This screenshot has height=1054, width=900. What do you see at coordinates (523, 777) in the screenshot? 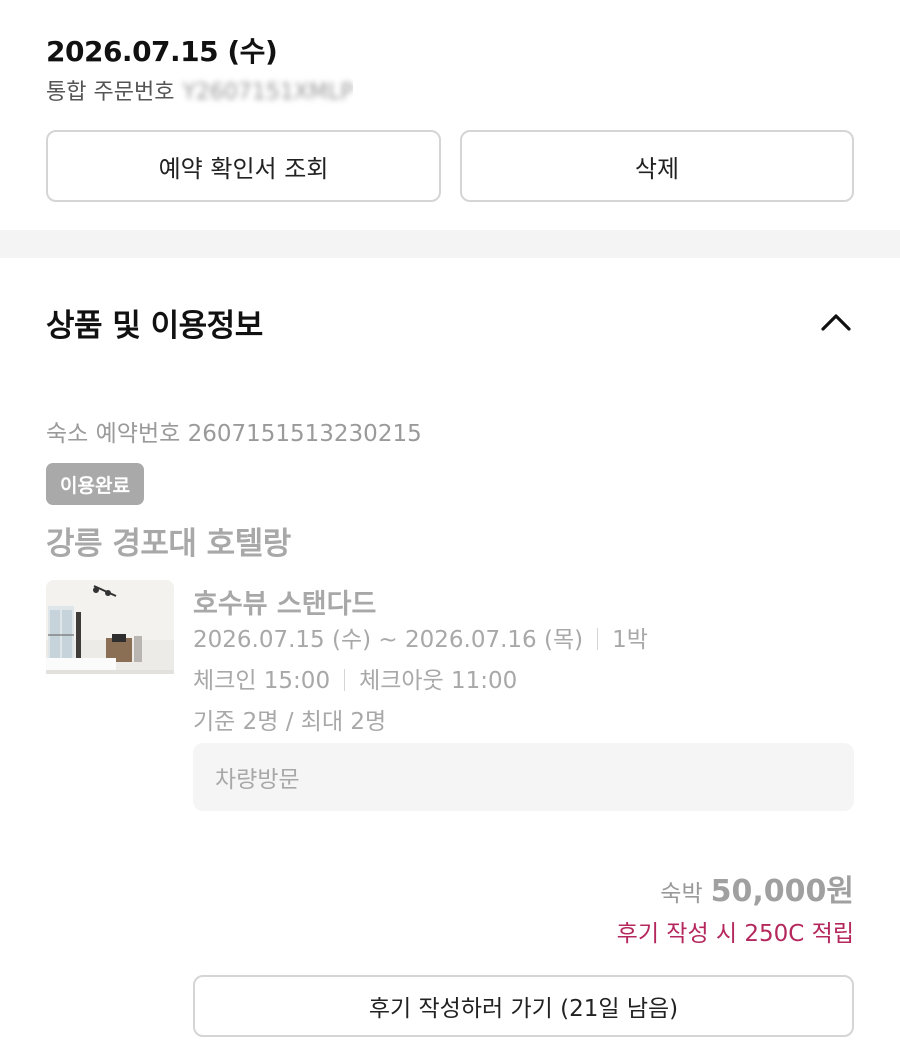
I see `visit-method-box: 차량방문` at bounding box center [523, 777].